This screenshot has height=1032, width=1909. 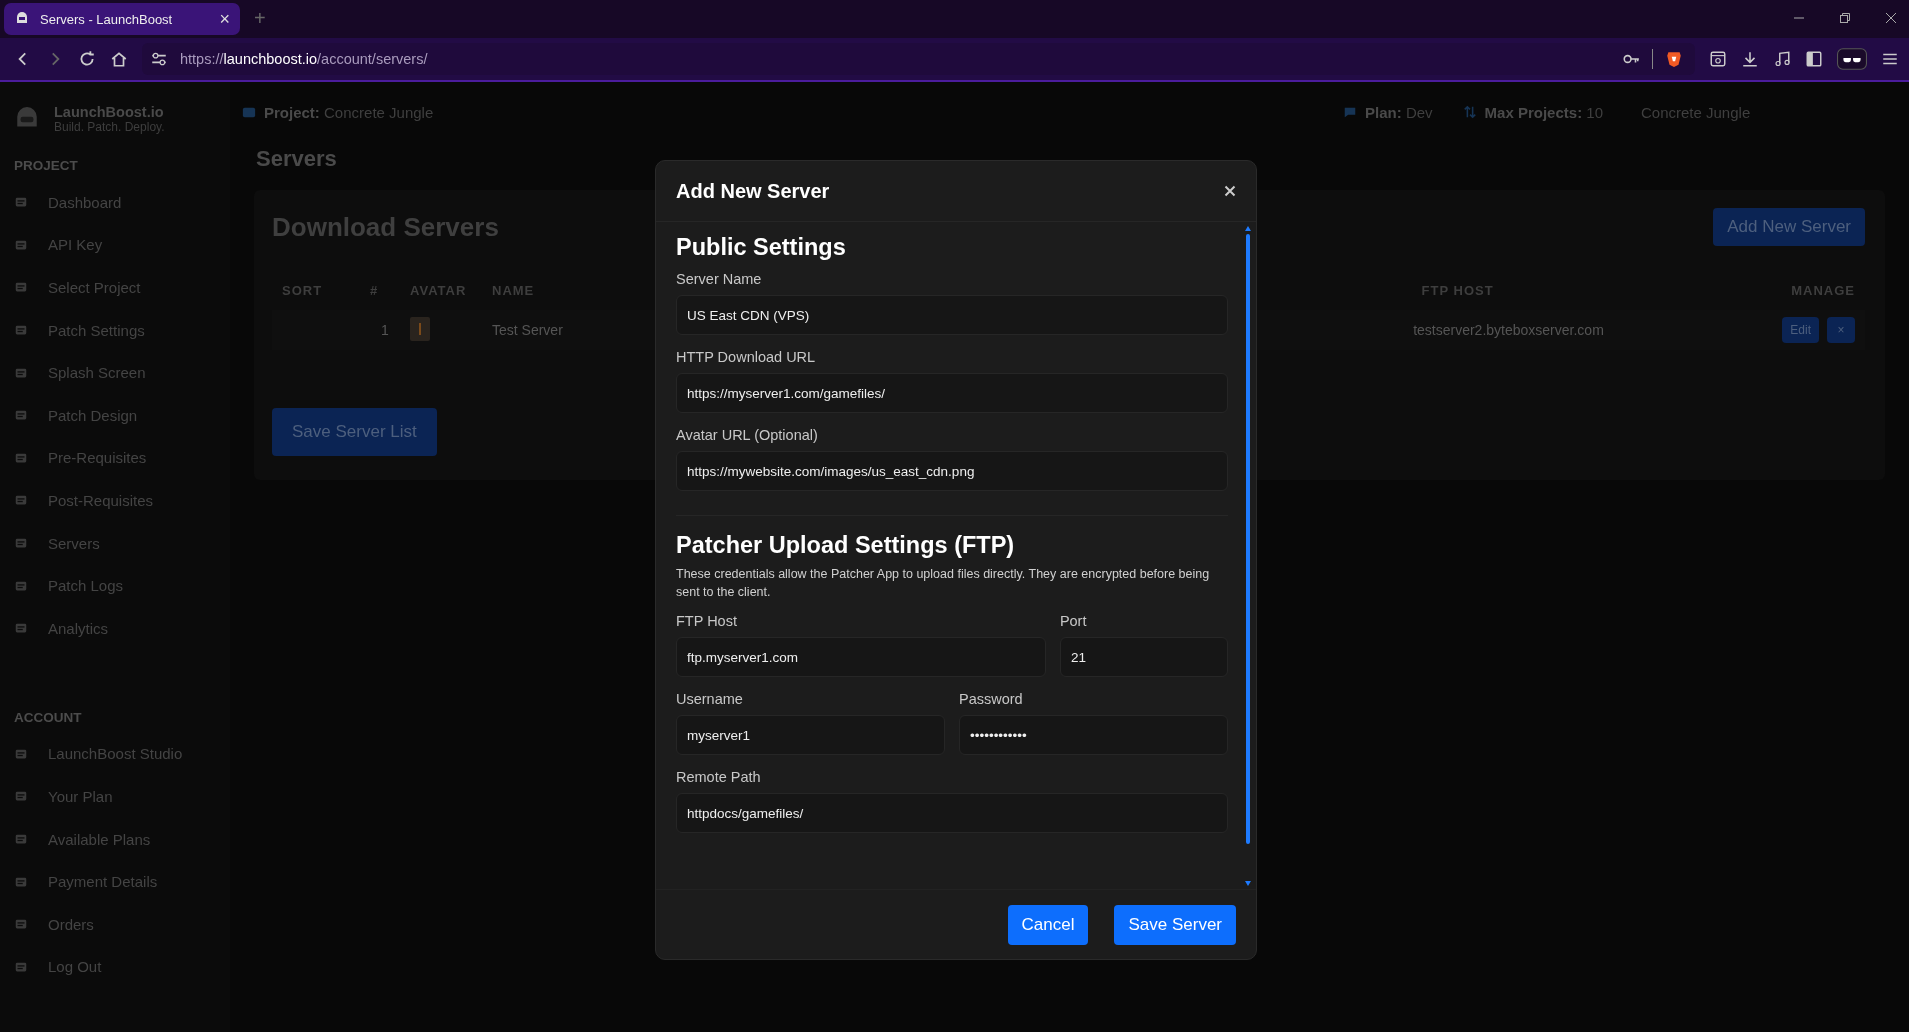 What do you see at coordinates (761, 247) in the screenshot?
I see `section-heading: Public Settings` at bounding box center [761, 247].